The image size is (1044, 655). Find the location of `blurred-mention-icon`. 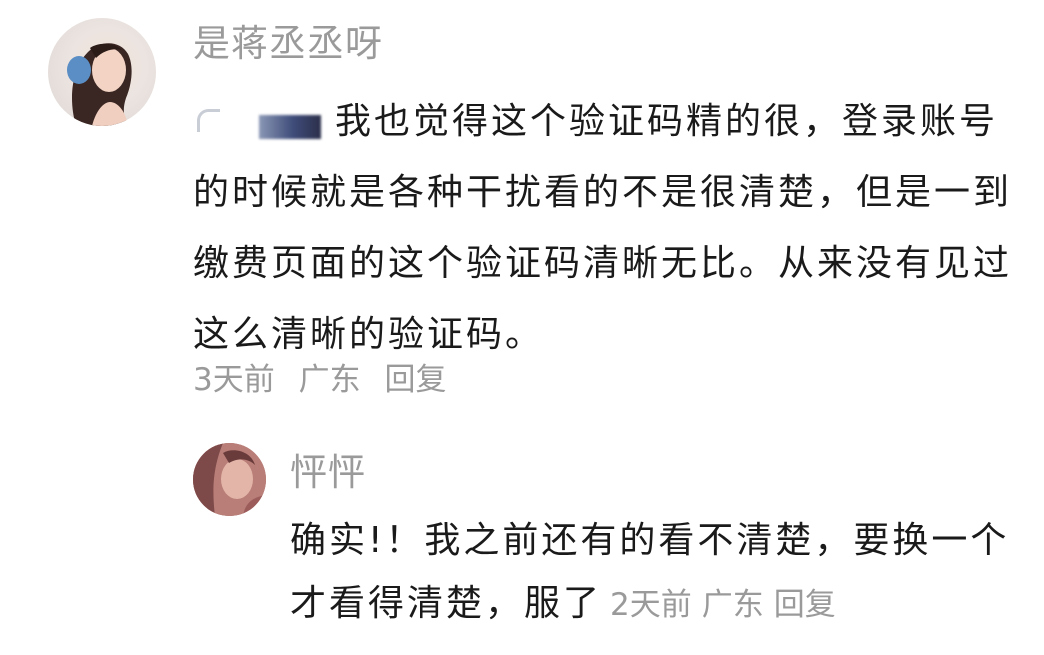

blurred-mention-icon is located at coordinates (263, 123).